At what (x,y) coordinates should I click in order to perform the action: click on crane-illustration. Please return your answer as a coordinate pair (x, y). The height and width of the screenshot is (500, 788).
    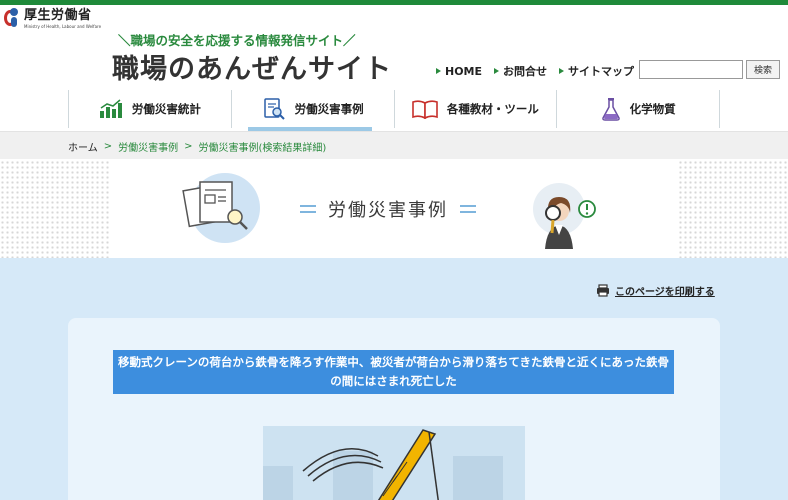
    Looking at the image, I should click on (394, 463).